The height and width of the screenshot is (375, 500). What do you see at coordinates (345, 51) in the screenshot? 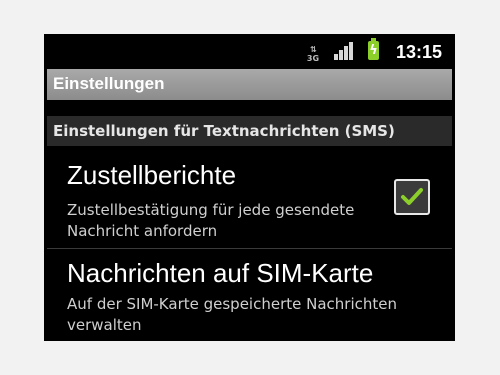
I see `signal-strength-icon` at bounding box center [345, 51].